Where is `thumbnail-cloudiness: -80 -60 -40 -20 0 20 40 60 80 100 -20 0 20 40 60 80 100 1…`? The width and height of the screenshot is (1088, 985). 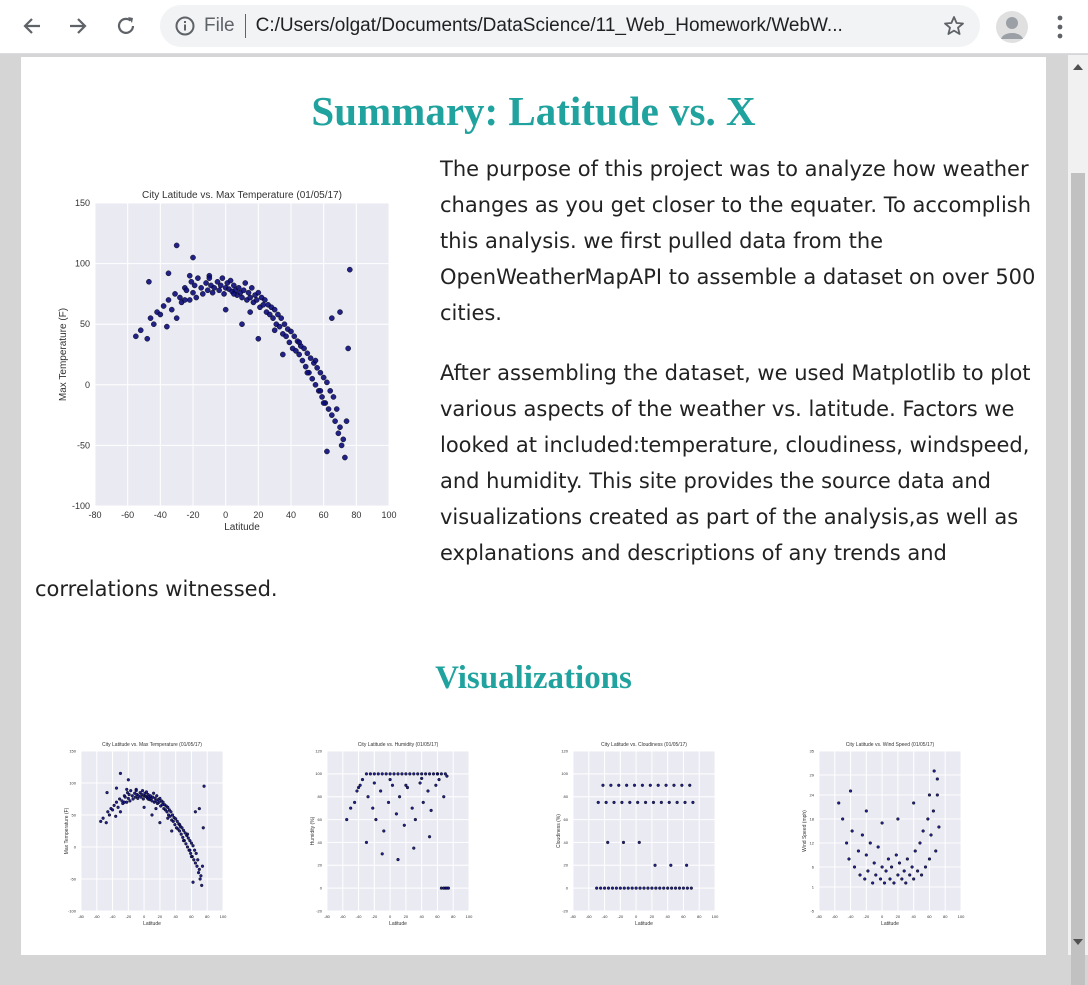 thumbnail-cloudiness: -80 -60 -40 -20 0 20 40 60 80 100 -20 0 20 40 60 80 100 1… is located at coordinates (633, 834).